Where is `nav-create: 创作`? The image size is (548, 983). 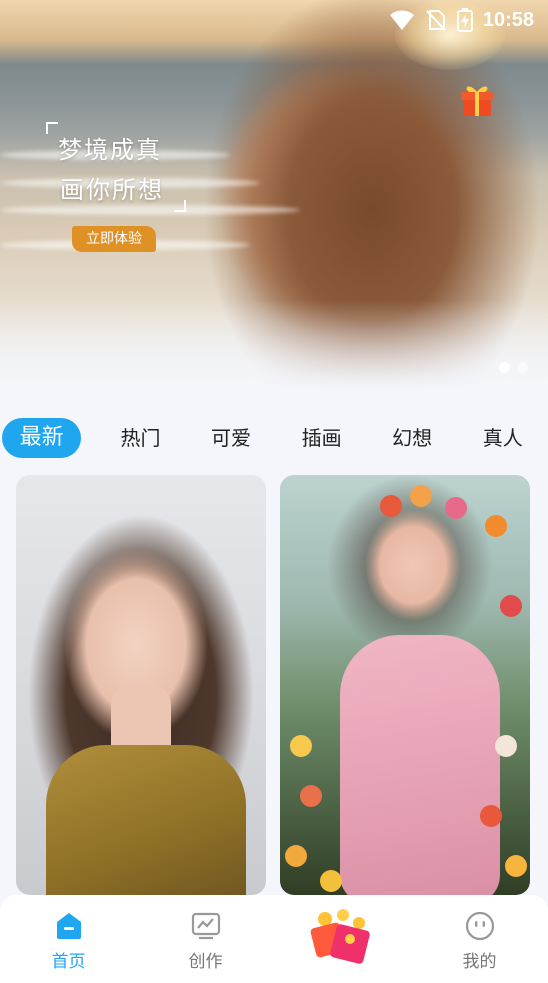 nav-create: 创作 is located at coordinates (205, 939).